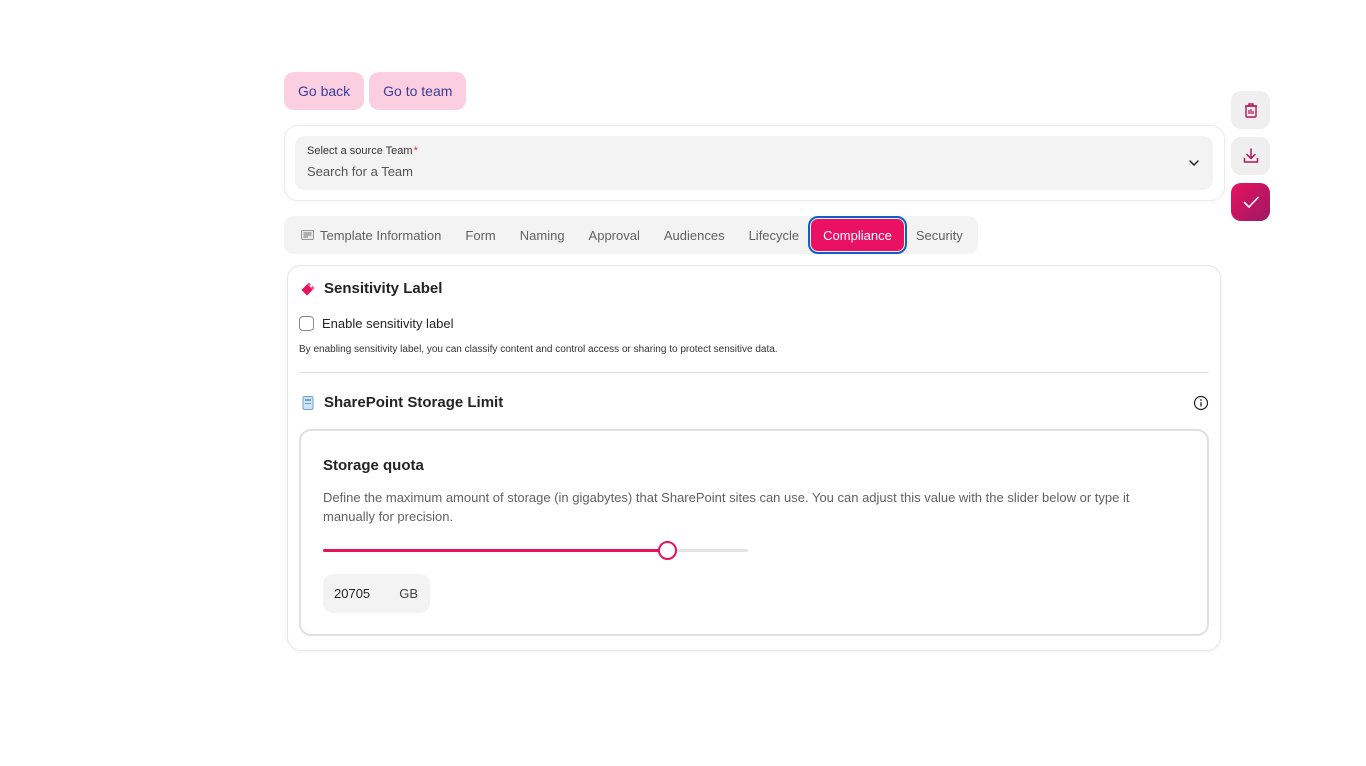 This screenshot has width=1366, height=766. Describe the element at coordinates (352, 593) in the screenshot. I see `storage-value: 20705` at that location.